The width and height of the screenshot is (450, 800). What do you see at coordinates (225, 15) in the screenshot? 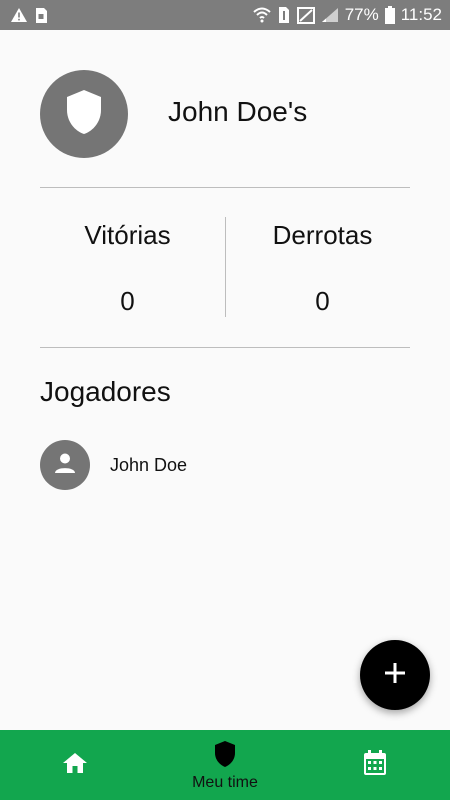
I see `status-bar: 77% 11:52` at bounding box center [225, 15].